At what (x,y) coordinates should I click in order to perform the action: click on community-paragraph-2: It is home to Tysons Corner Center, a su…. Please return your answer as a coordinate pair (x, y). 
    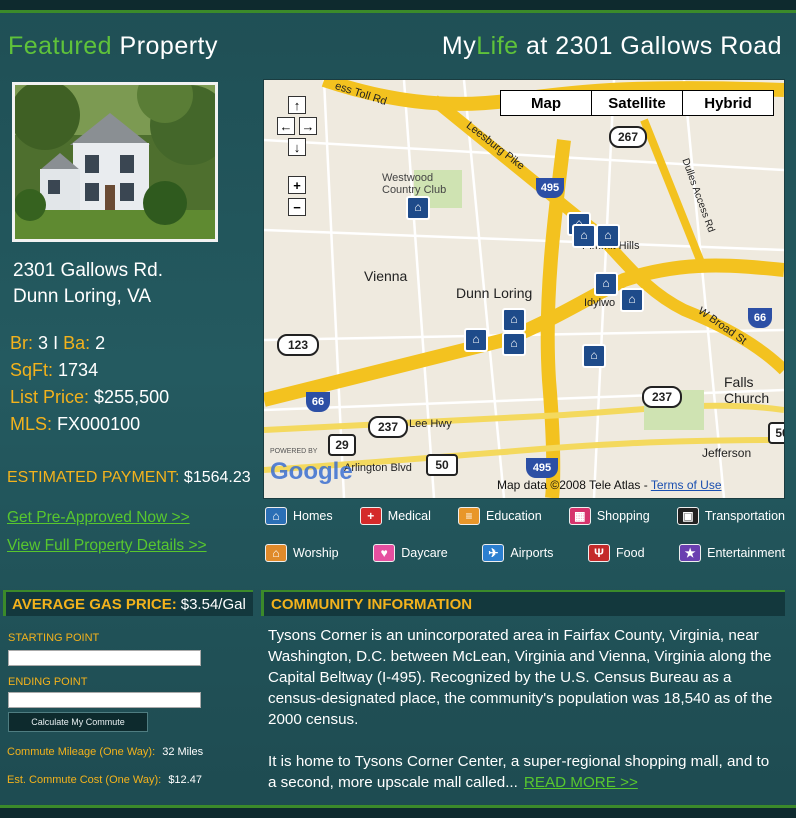
    Looking at the image, I should click on (523, 772).